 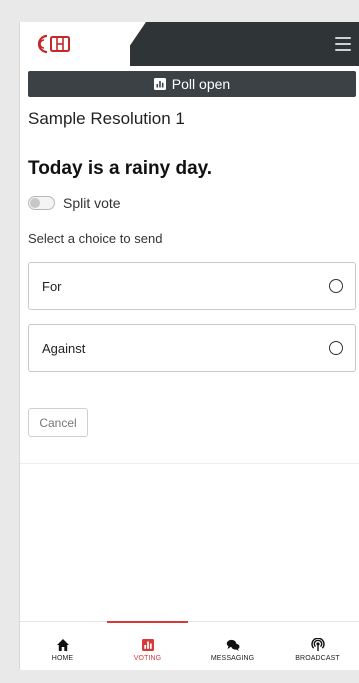 I want to click on voting-icon, so click(x=147, y=645).